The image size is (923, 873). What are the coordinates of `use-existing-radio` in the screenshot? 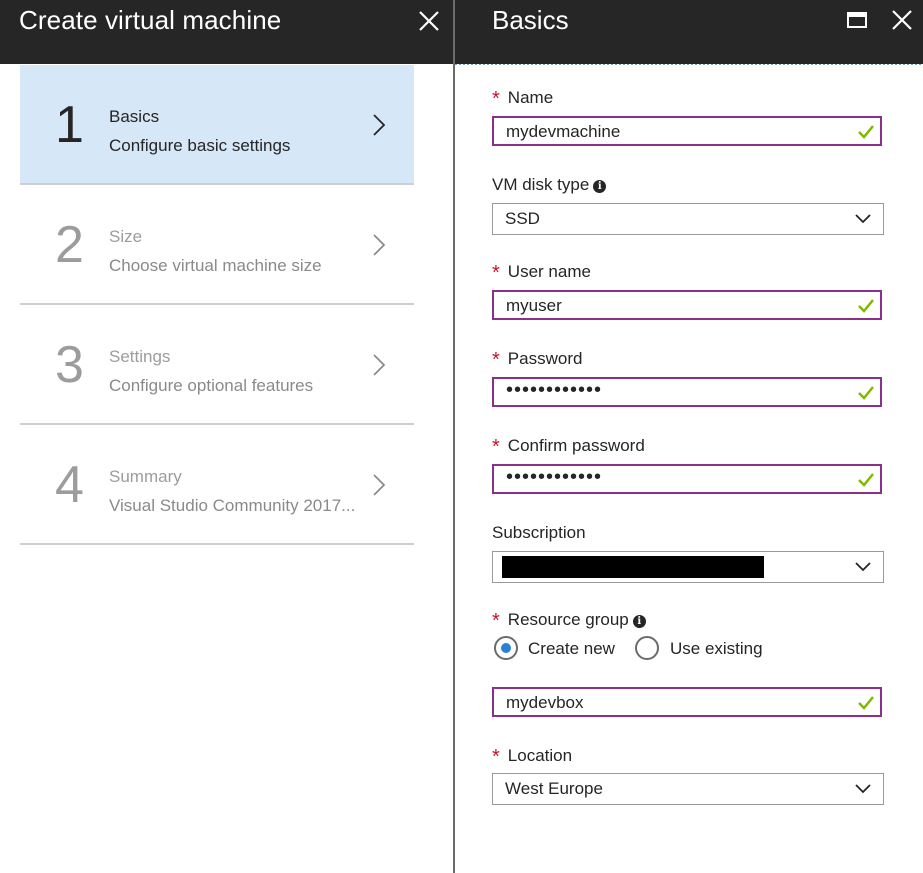 It's located at (647, 648).